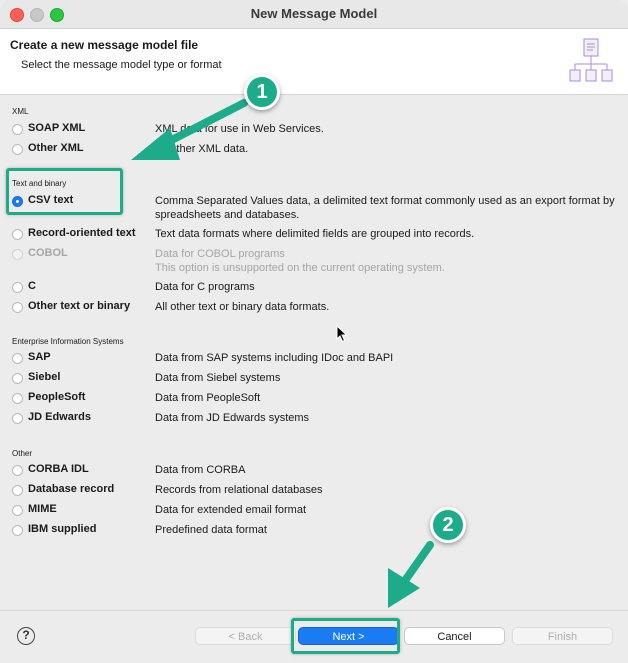  I want to click on option-ibm-supplied: IBM supplied Predefined data format, so click(312, 531).